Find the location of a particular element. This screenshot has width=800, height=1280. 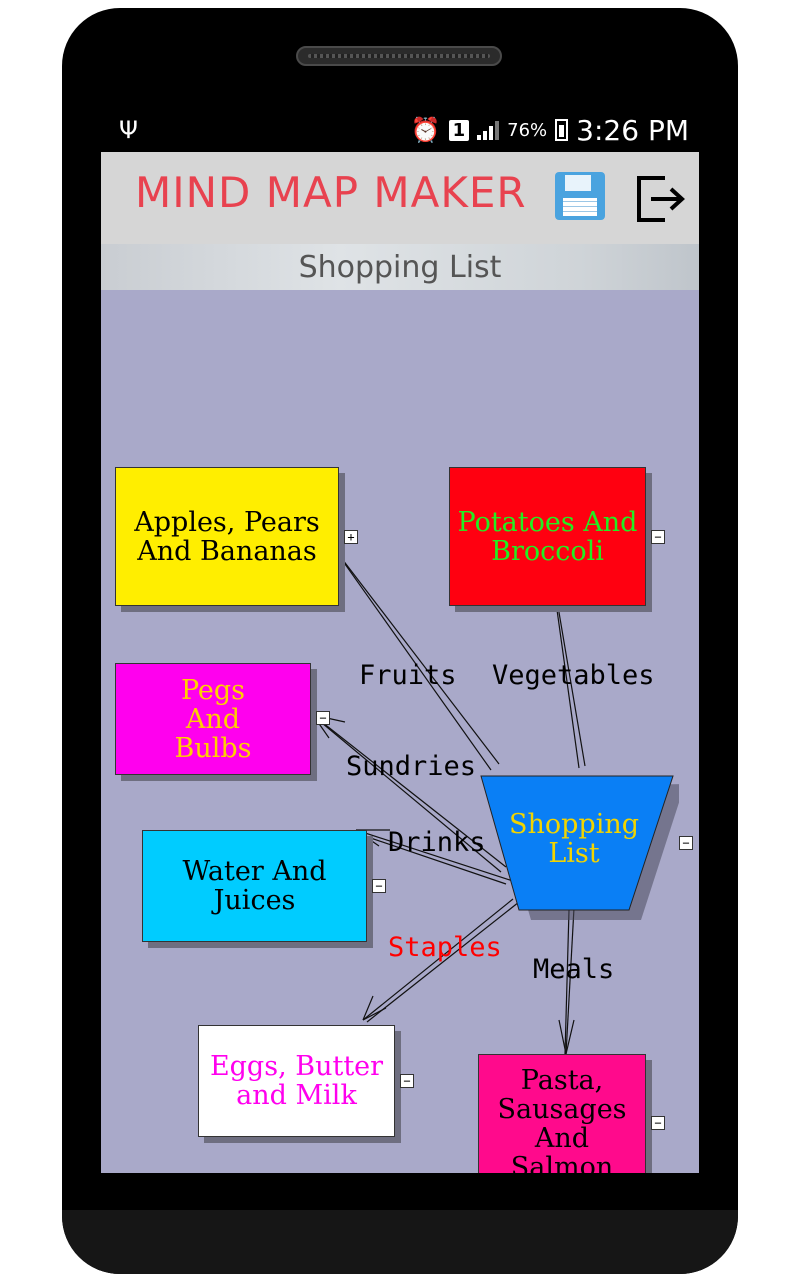

edge-label-drinks: Drinks is located at coordinates (437, 842).